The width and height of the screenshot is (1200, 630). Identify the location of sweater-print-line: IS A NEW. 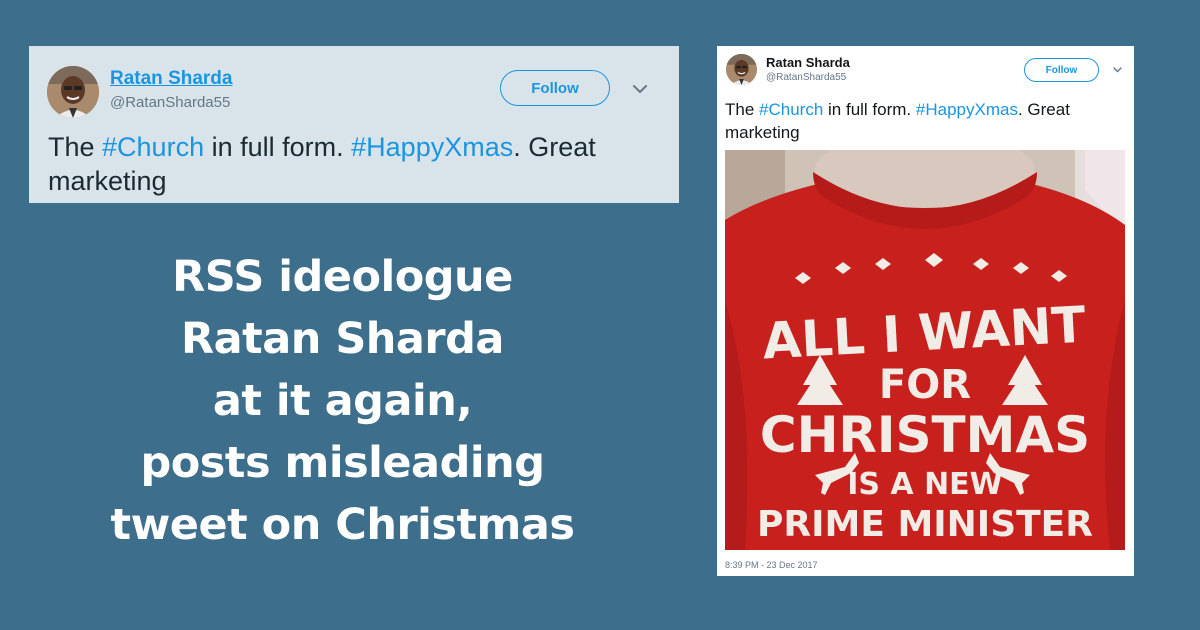
(925, 484).